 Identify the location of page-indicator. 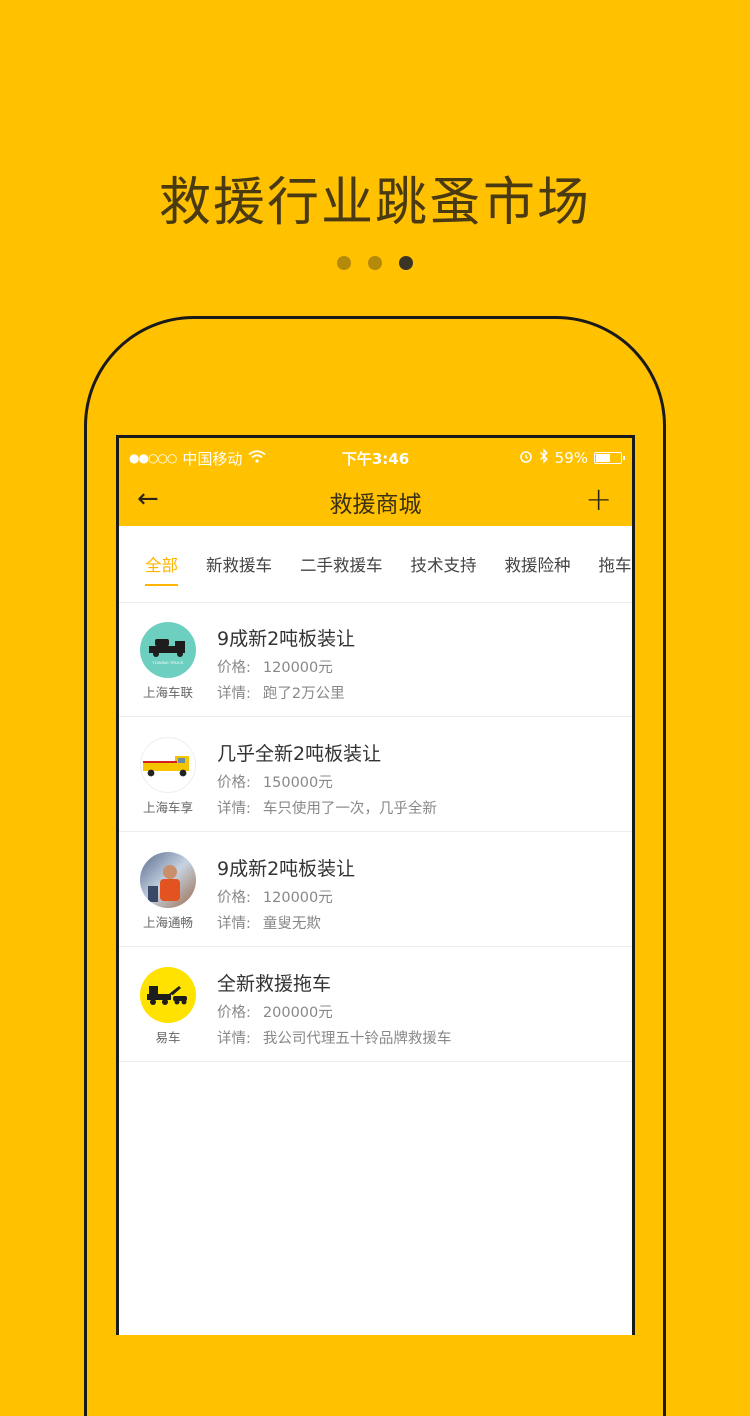
(375, 263).